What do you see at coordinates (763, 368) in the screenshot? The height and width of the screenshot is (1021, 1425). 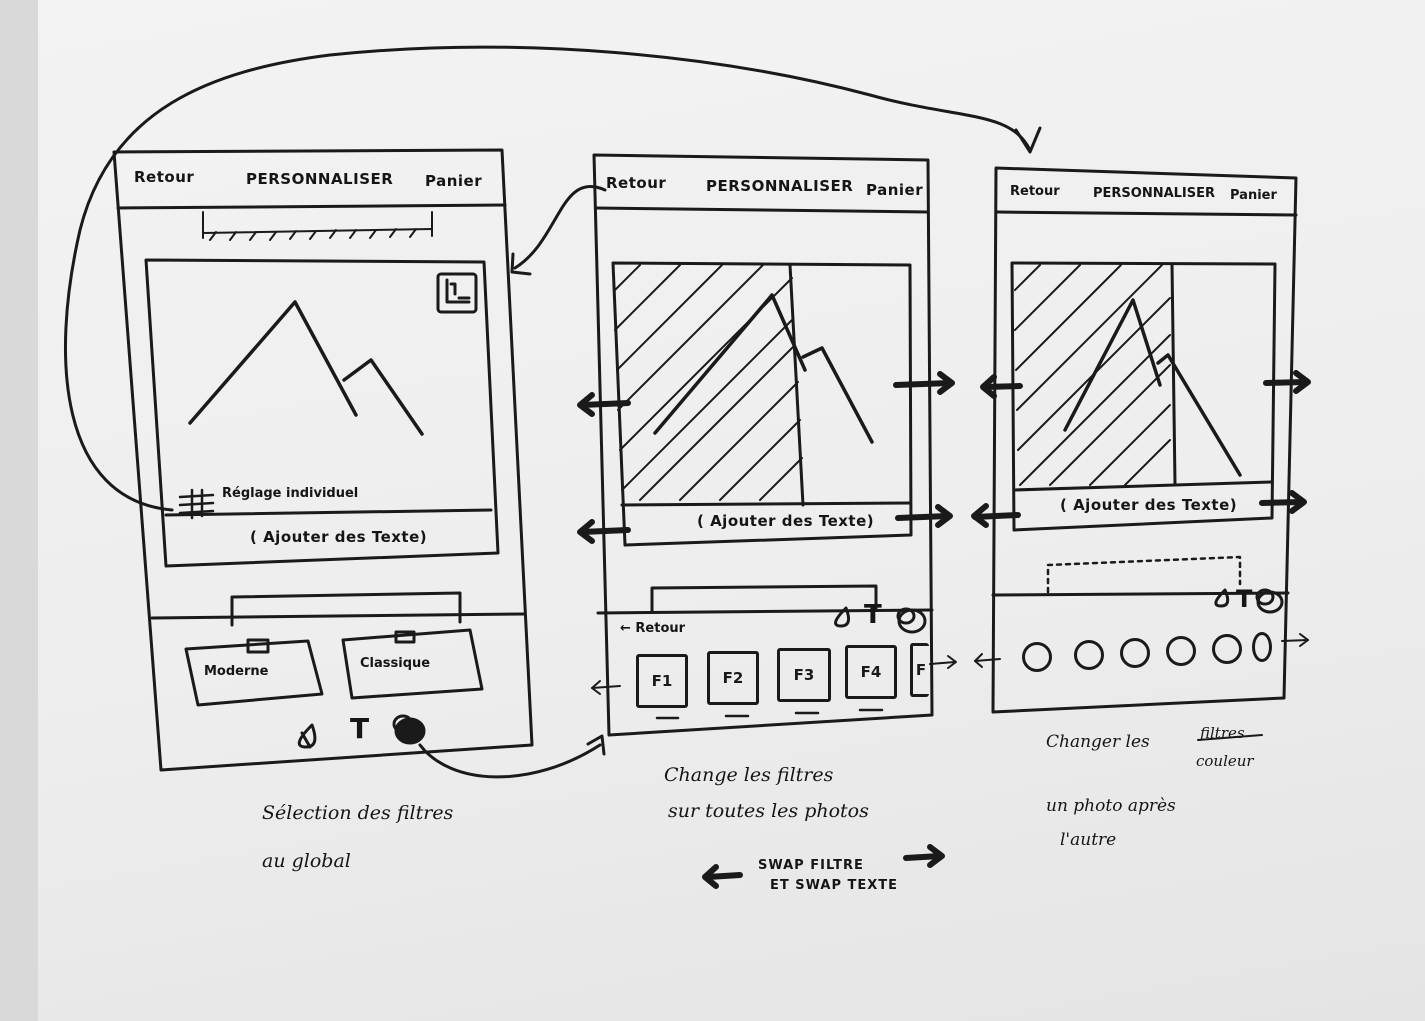 I see `screen2-mountain` at bounding box center [763, 368].